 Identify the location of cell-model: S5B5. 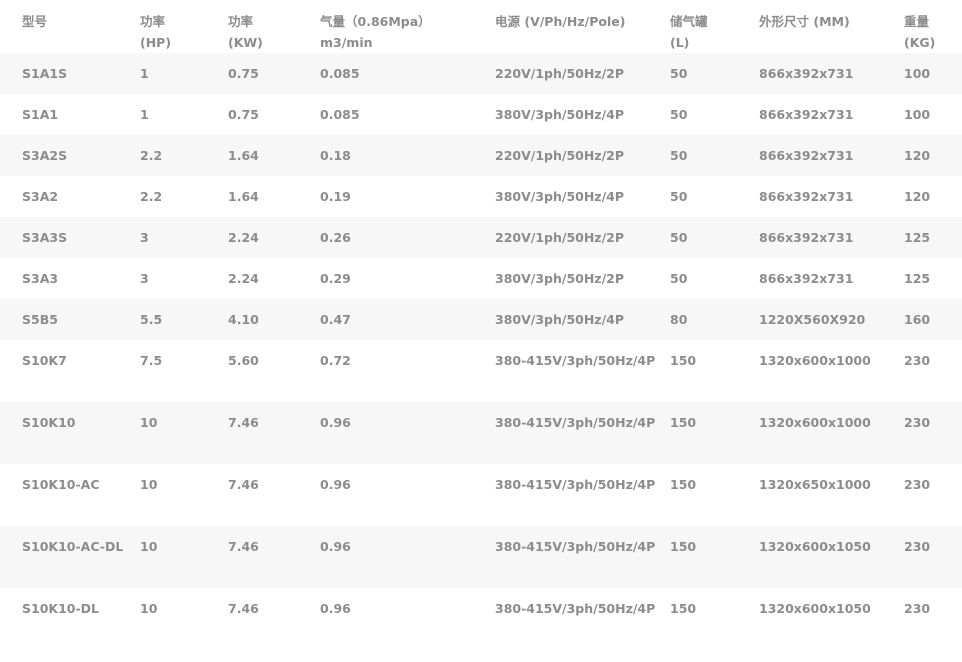
(40, 319).